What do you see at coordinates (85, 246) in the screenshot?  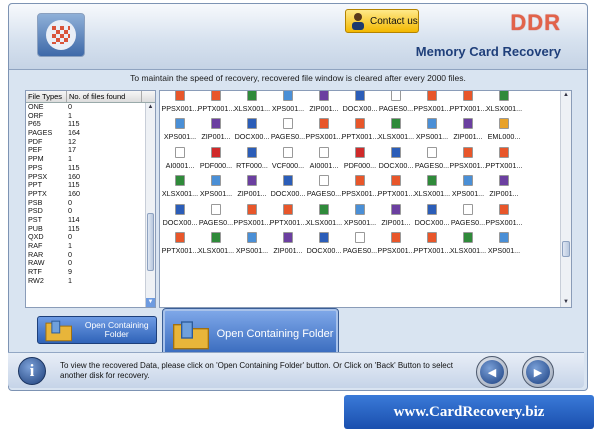 I see `table-row: RAF 1` at bounding box center [85, 246].